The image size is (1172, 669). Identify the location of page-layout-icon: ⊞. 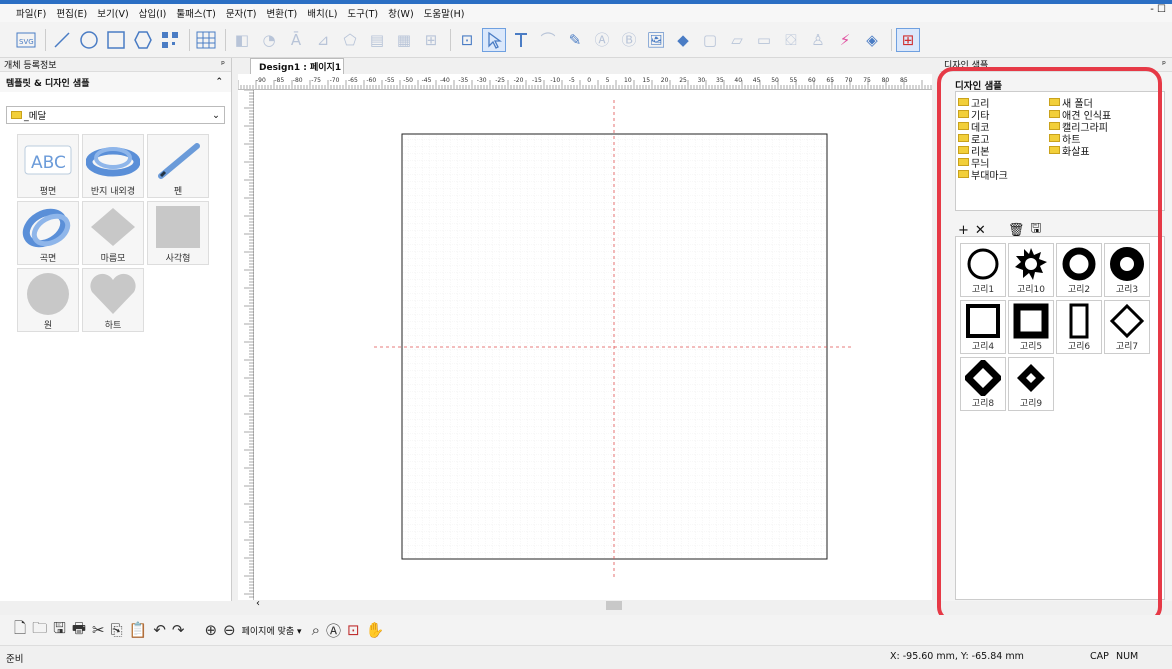
(908, 39).